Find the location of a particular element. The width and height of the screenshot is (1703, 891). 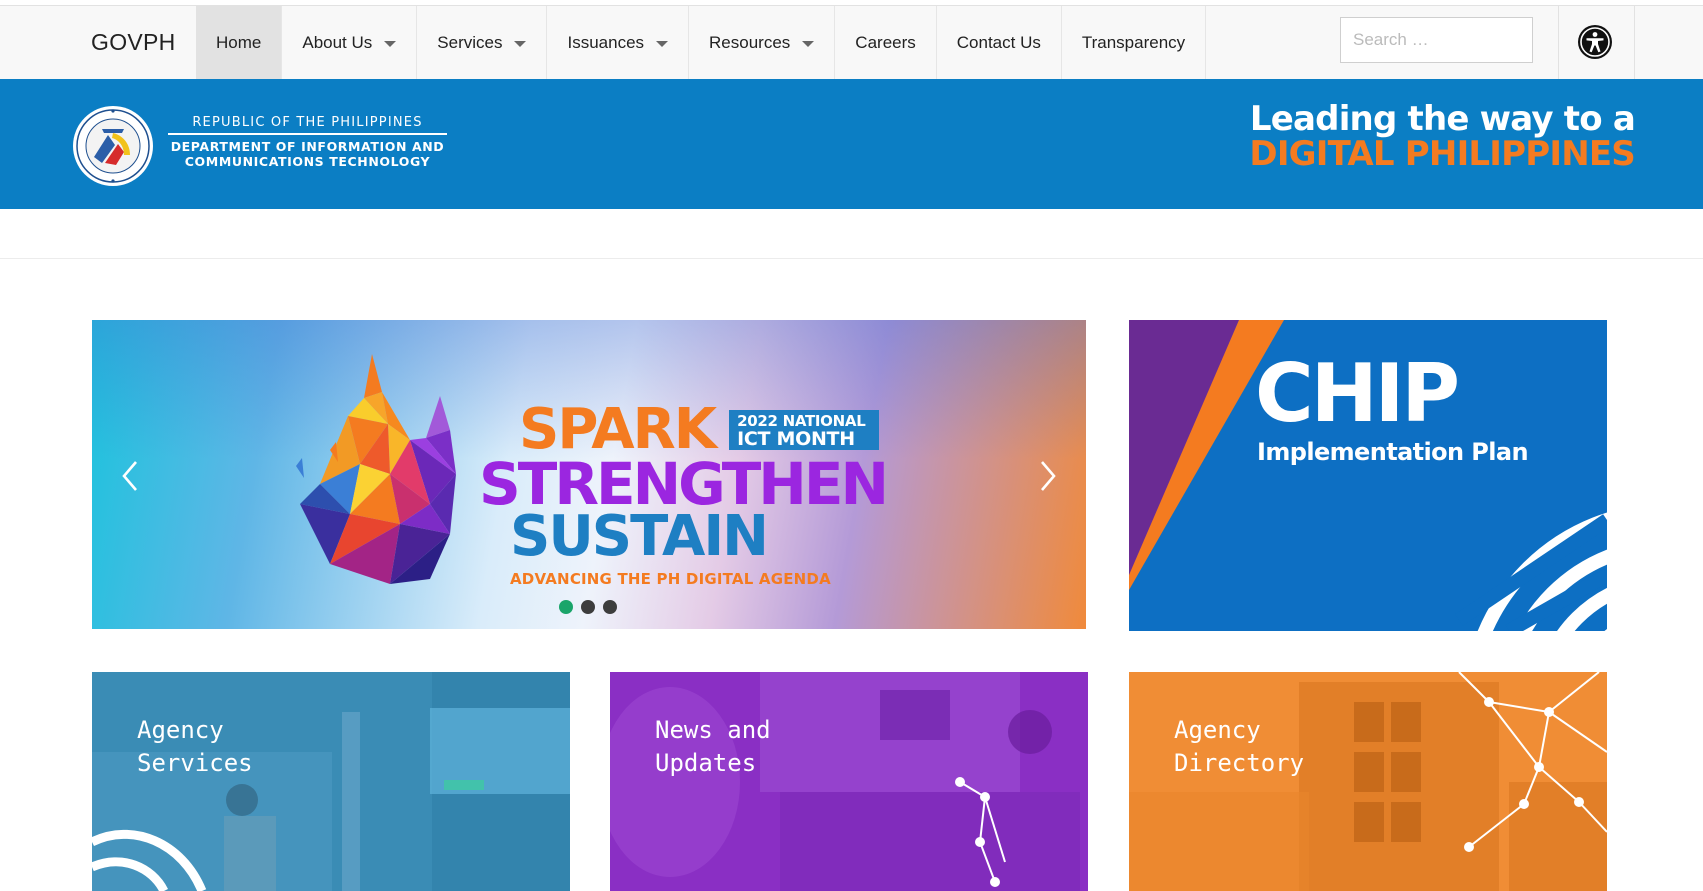

republic-label: REPUBLIC OF THE PHILIPPINES is located at coordinates (307, 125).